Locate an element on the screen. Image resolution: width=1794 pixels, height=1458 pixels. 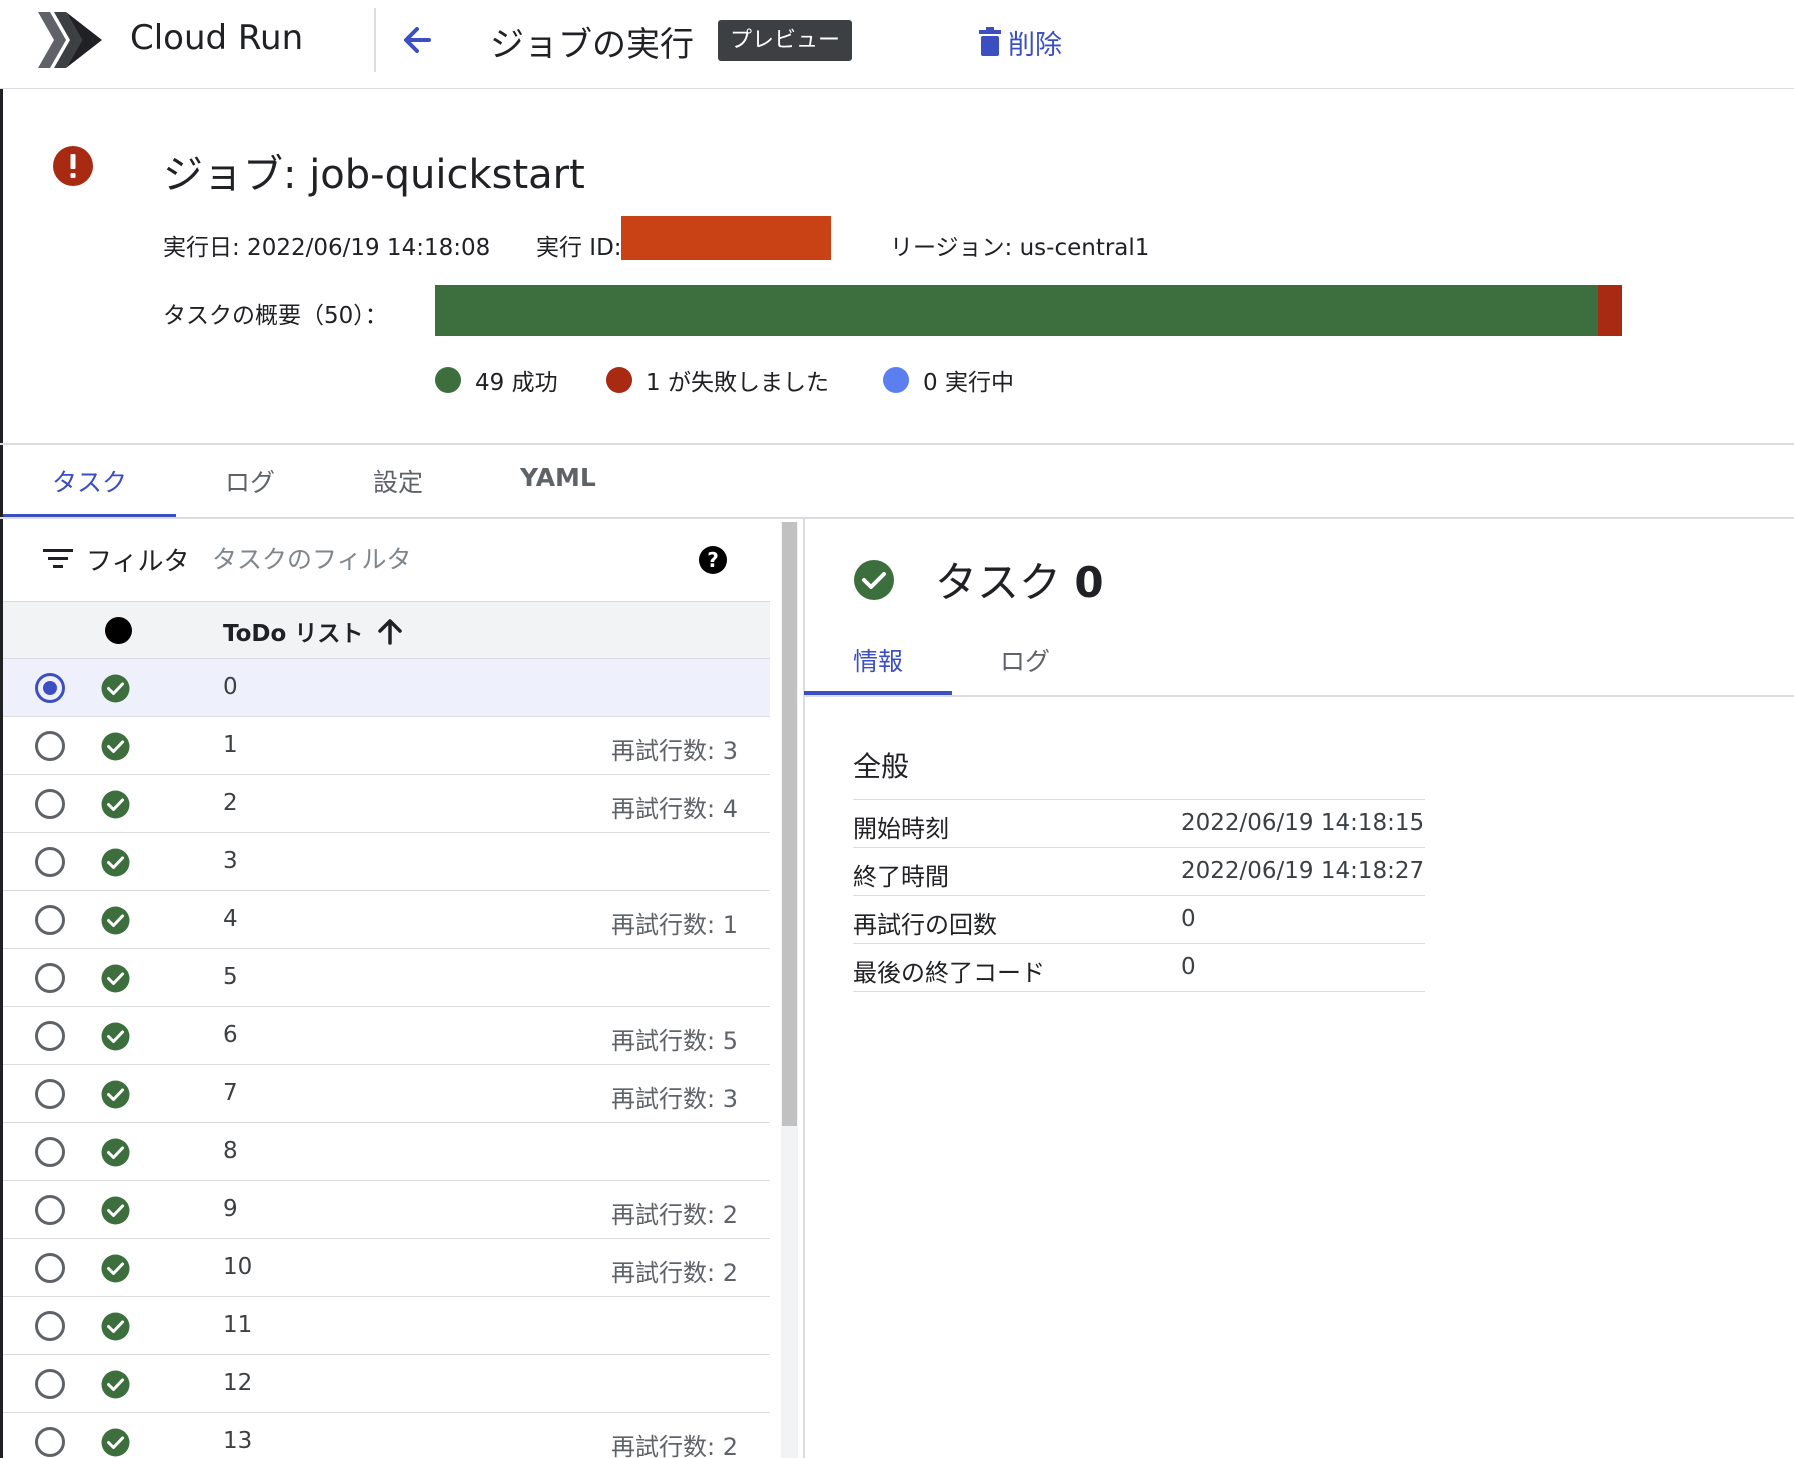
table-header: ToDo リスト is located at coordinates (386, 630).